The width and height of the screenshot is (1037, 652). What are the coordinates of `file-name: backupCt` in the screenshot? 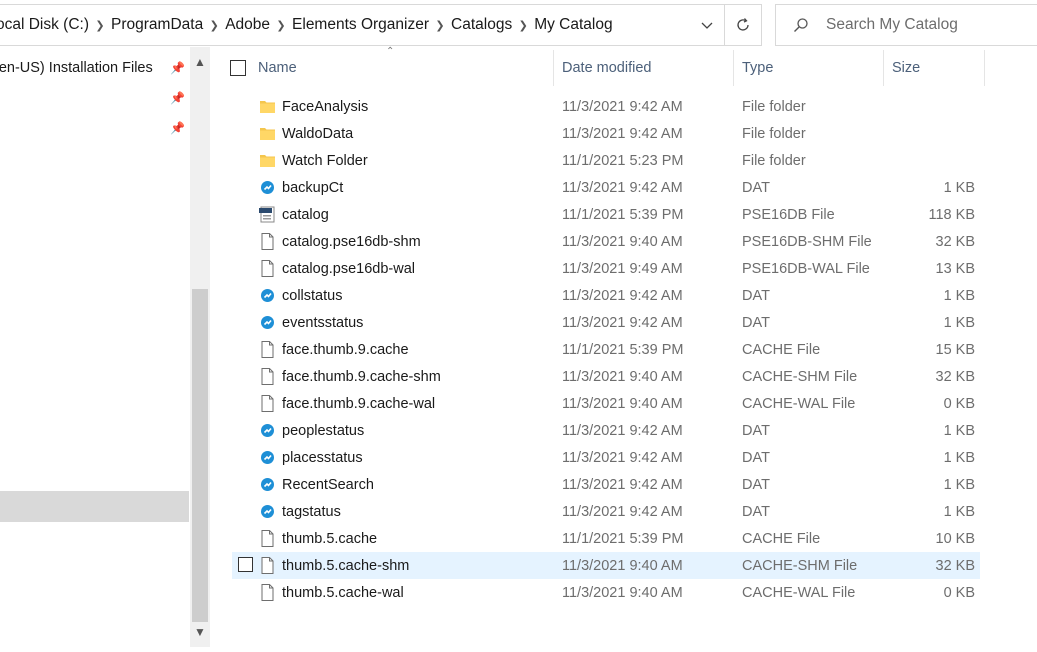 It's located at (312, 187).